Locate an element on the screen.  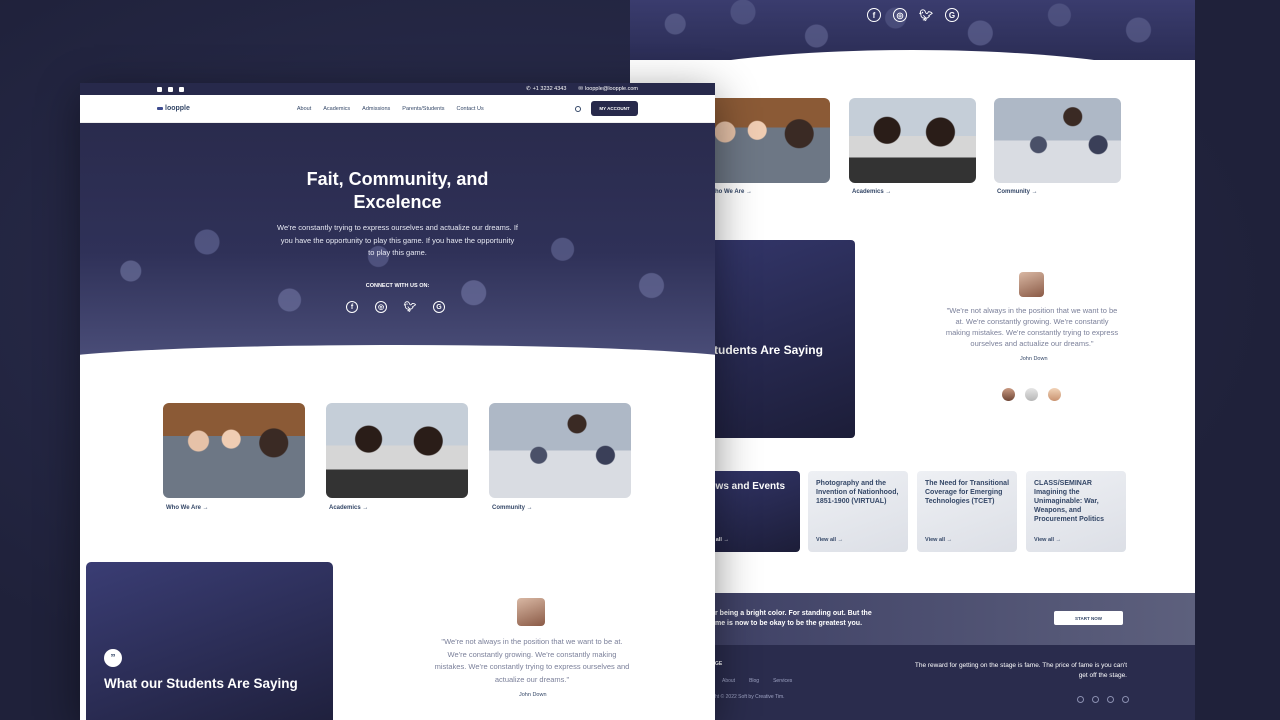
search-icon is located at coordinates (578, 108).